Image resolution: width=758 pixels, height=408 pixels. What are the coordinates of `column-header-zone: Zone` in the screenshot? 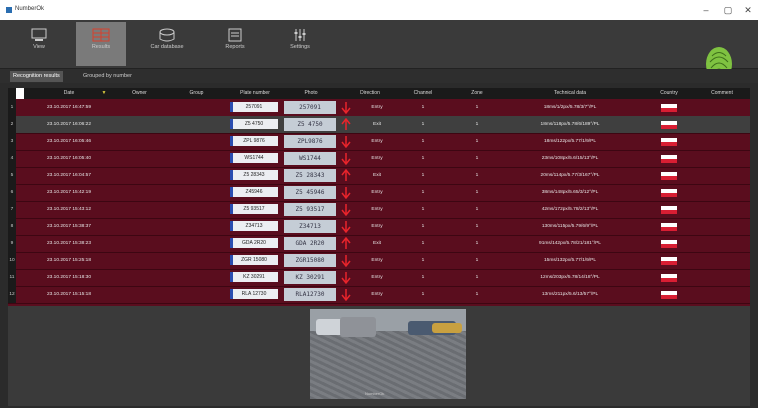 It's located at (477, 93).